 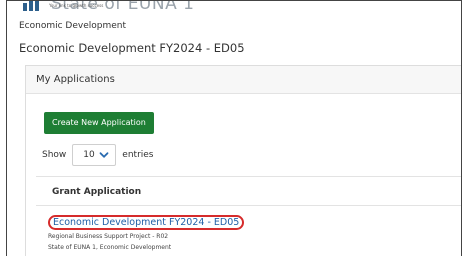 I want to click on application-link: Economic Development FY2024 - ED05, so click(x=146, y=222).